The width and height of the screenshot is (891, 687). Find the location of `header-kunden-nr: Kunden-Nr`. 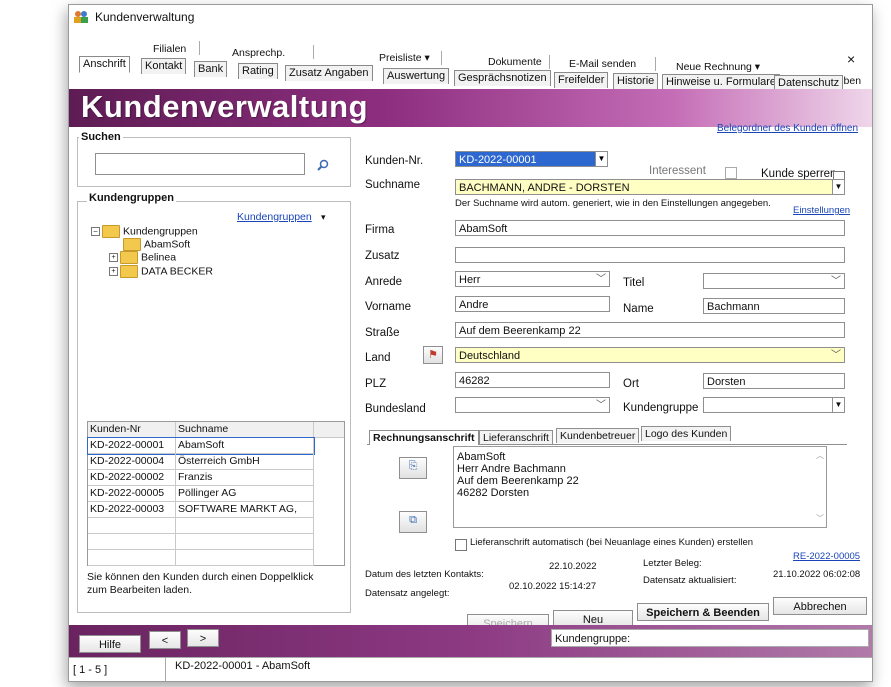

header-kunden-nr: Kunden-Nr is located at coordinates (132, 429).